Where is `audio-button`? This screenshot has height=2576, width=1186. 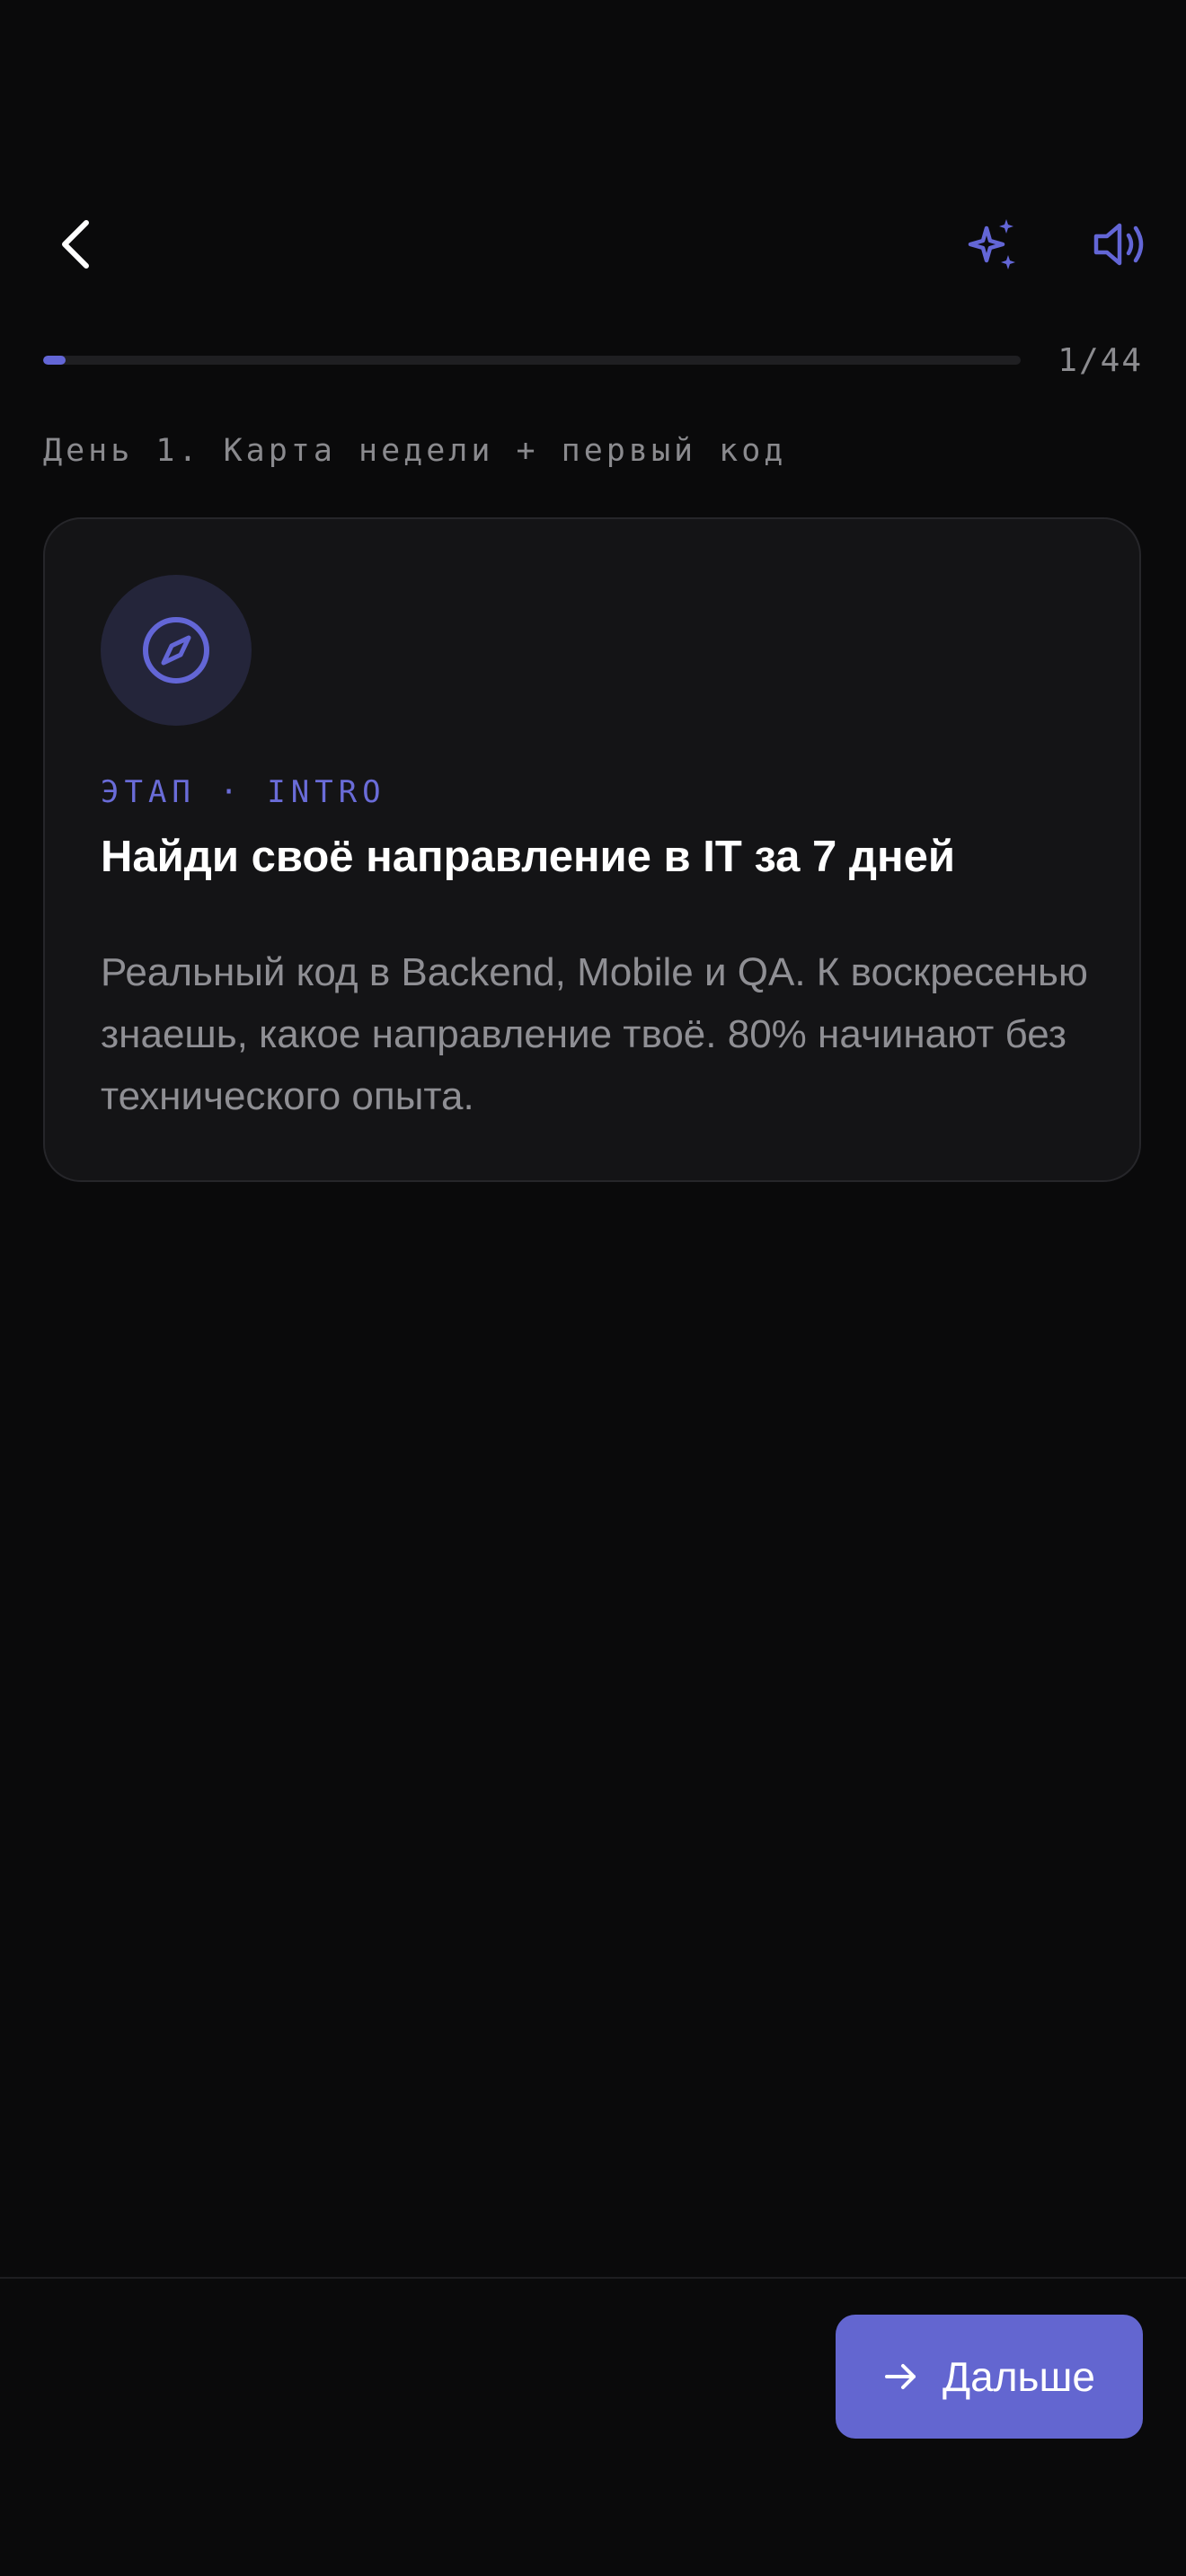 audio-button is located at coordinates (1121, 244).